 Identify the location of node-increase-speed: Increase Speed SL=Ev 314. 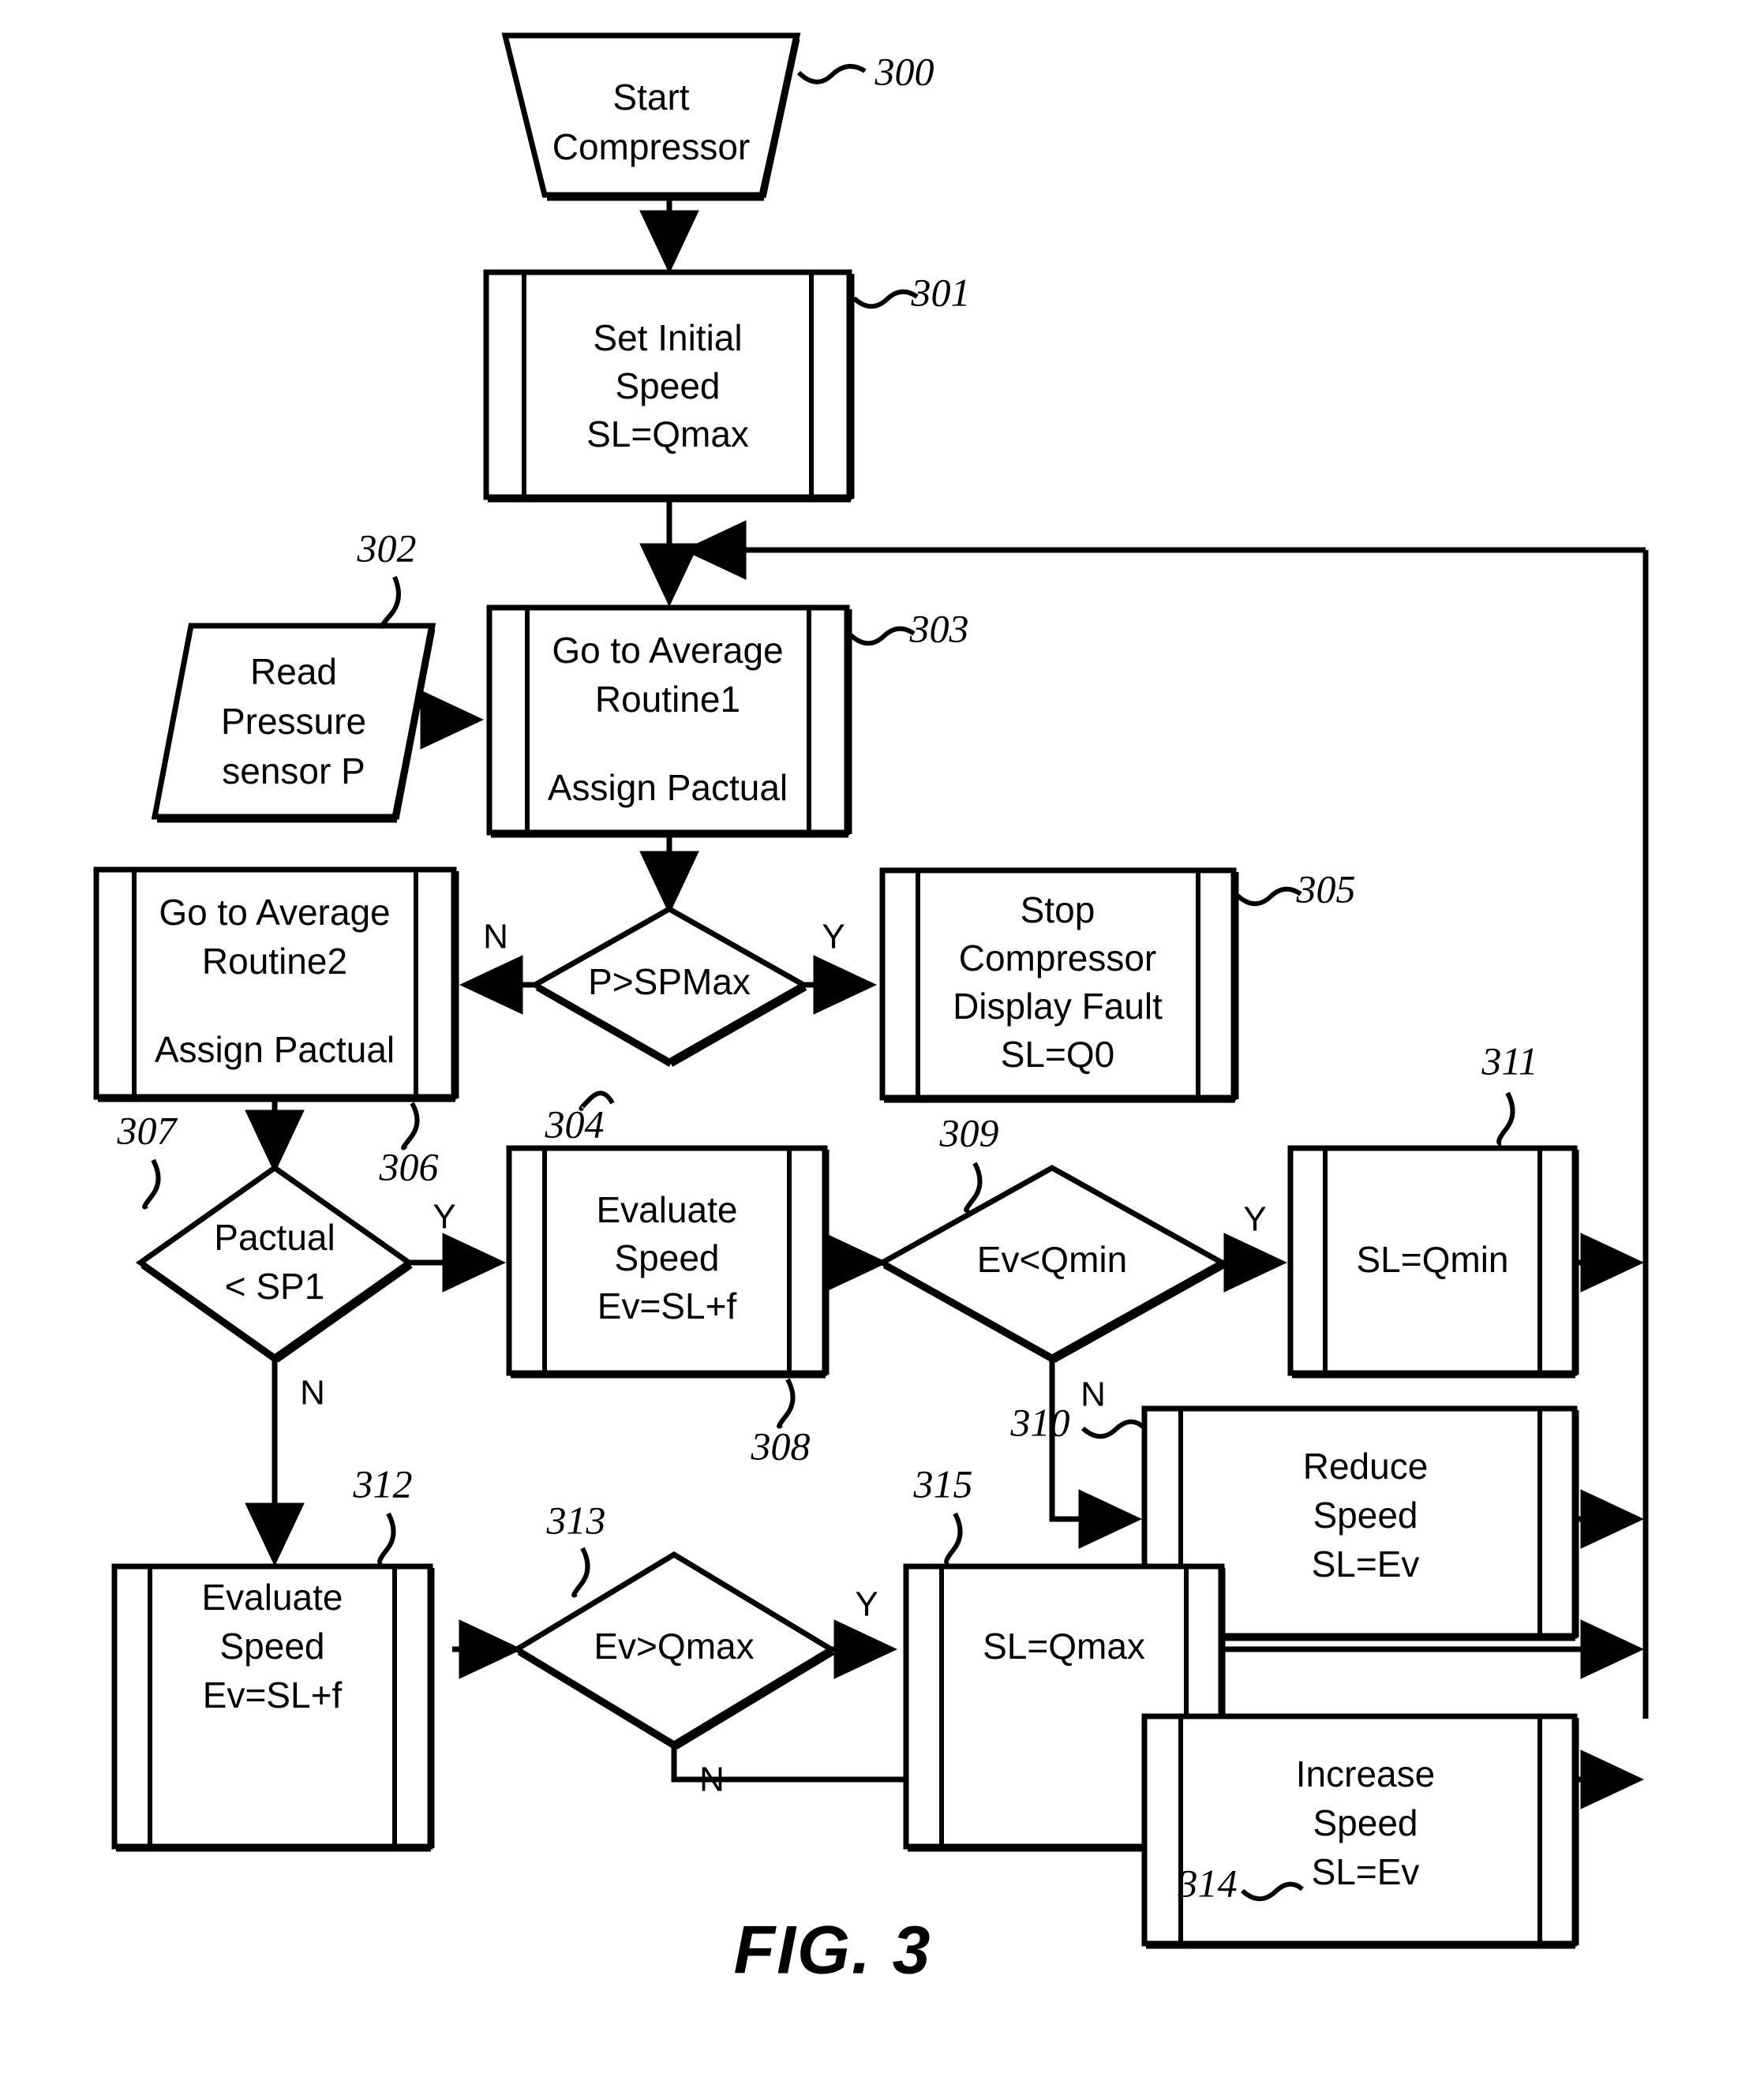
(1360, 1831).